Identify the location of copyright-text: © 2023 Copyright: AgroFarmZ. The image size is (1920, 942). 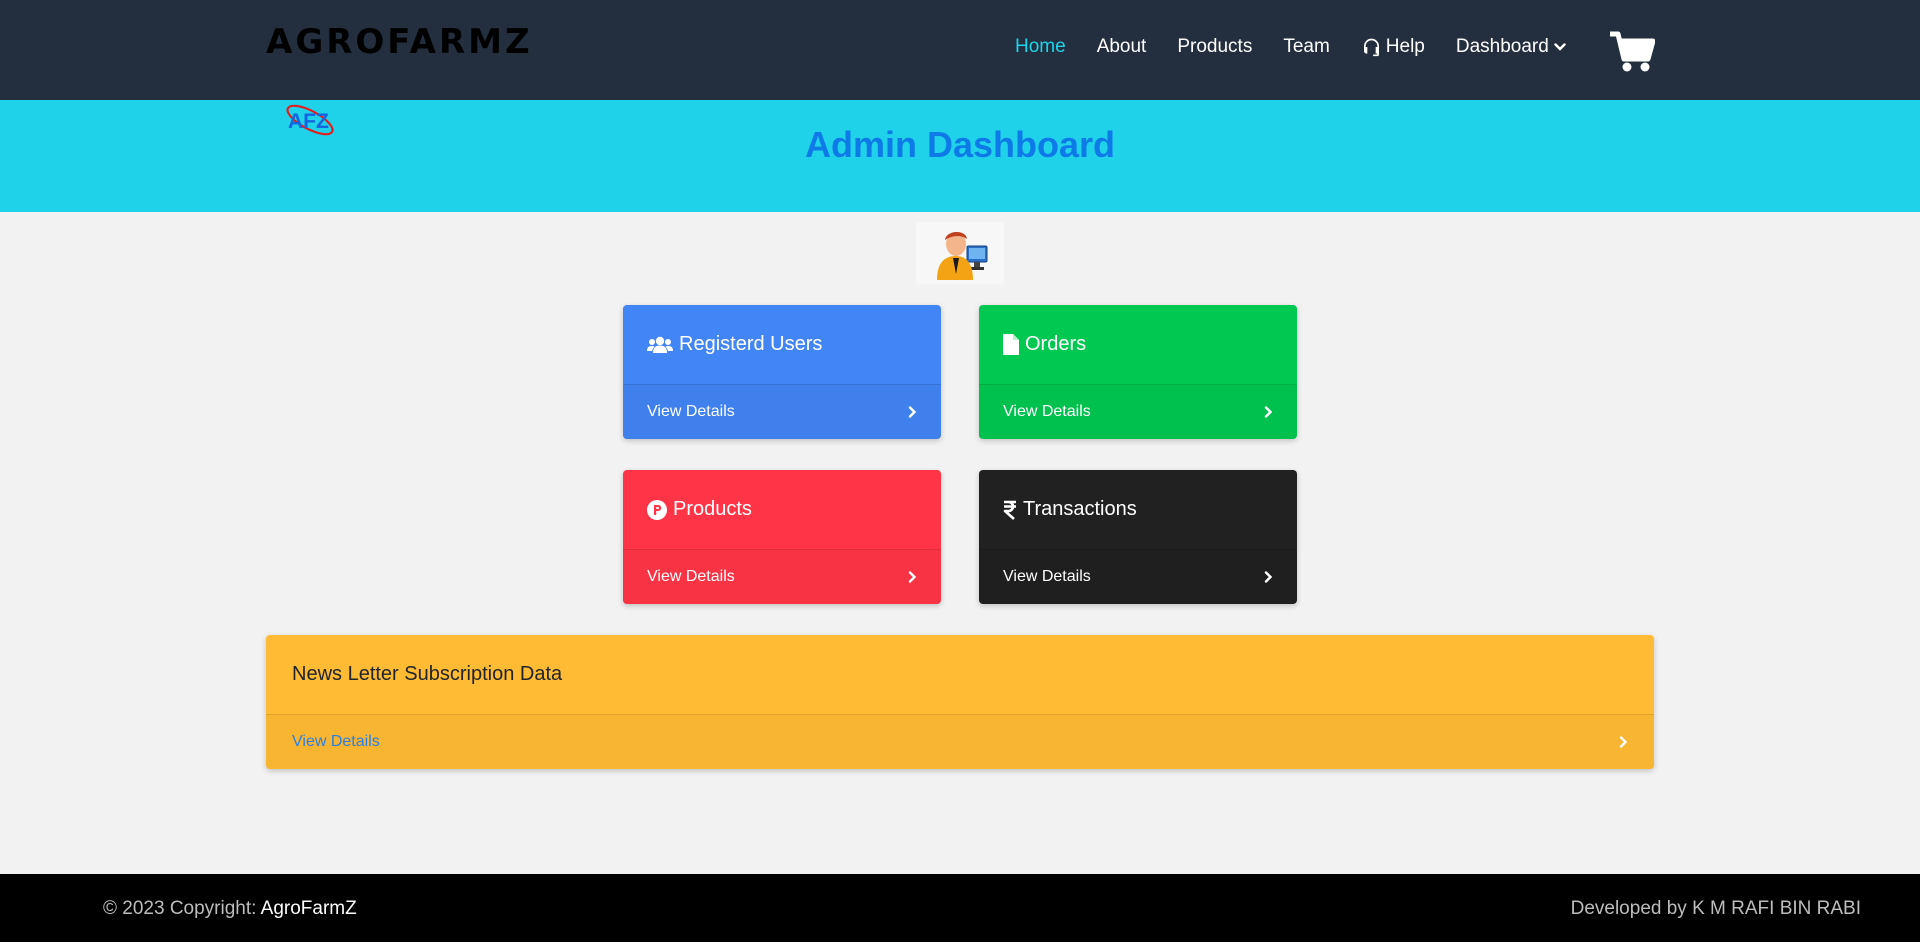
(230, 909).